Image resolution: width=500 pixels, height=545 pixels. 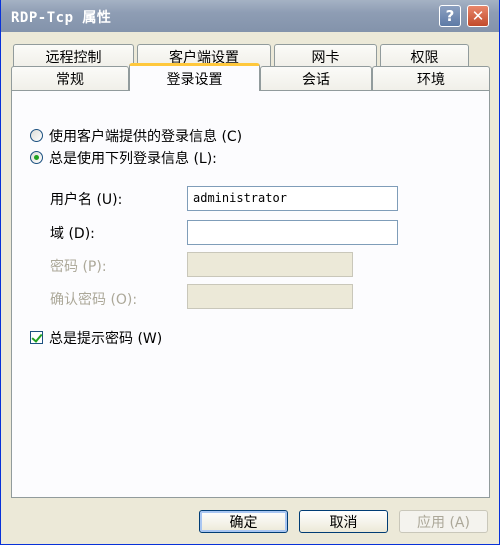 I want to click on help-button: ?, so click(x=450, y=16).